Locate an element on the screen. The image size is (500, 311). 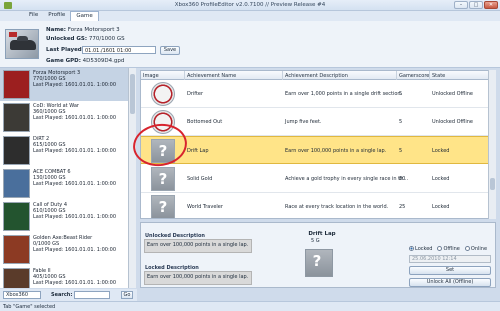
radio-offline-label: Offline is located at coordinates (451, 249).